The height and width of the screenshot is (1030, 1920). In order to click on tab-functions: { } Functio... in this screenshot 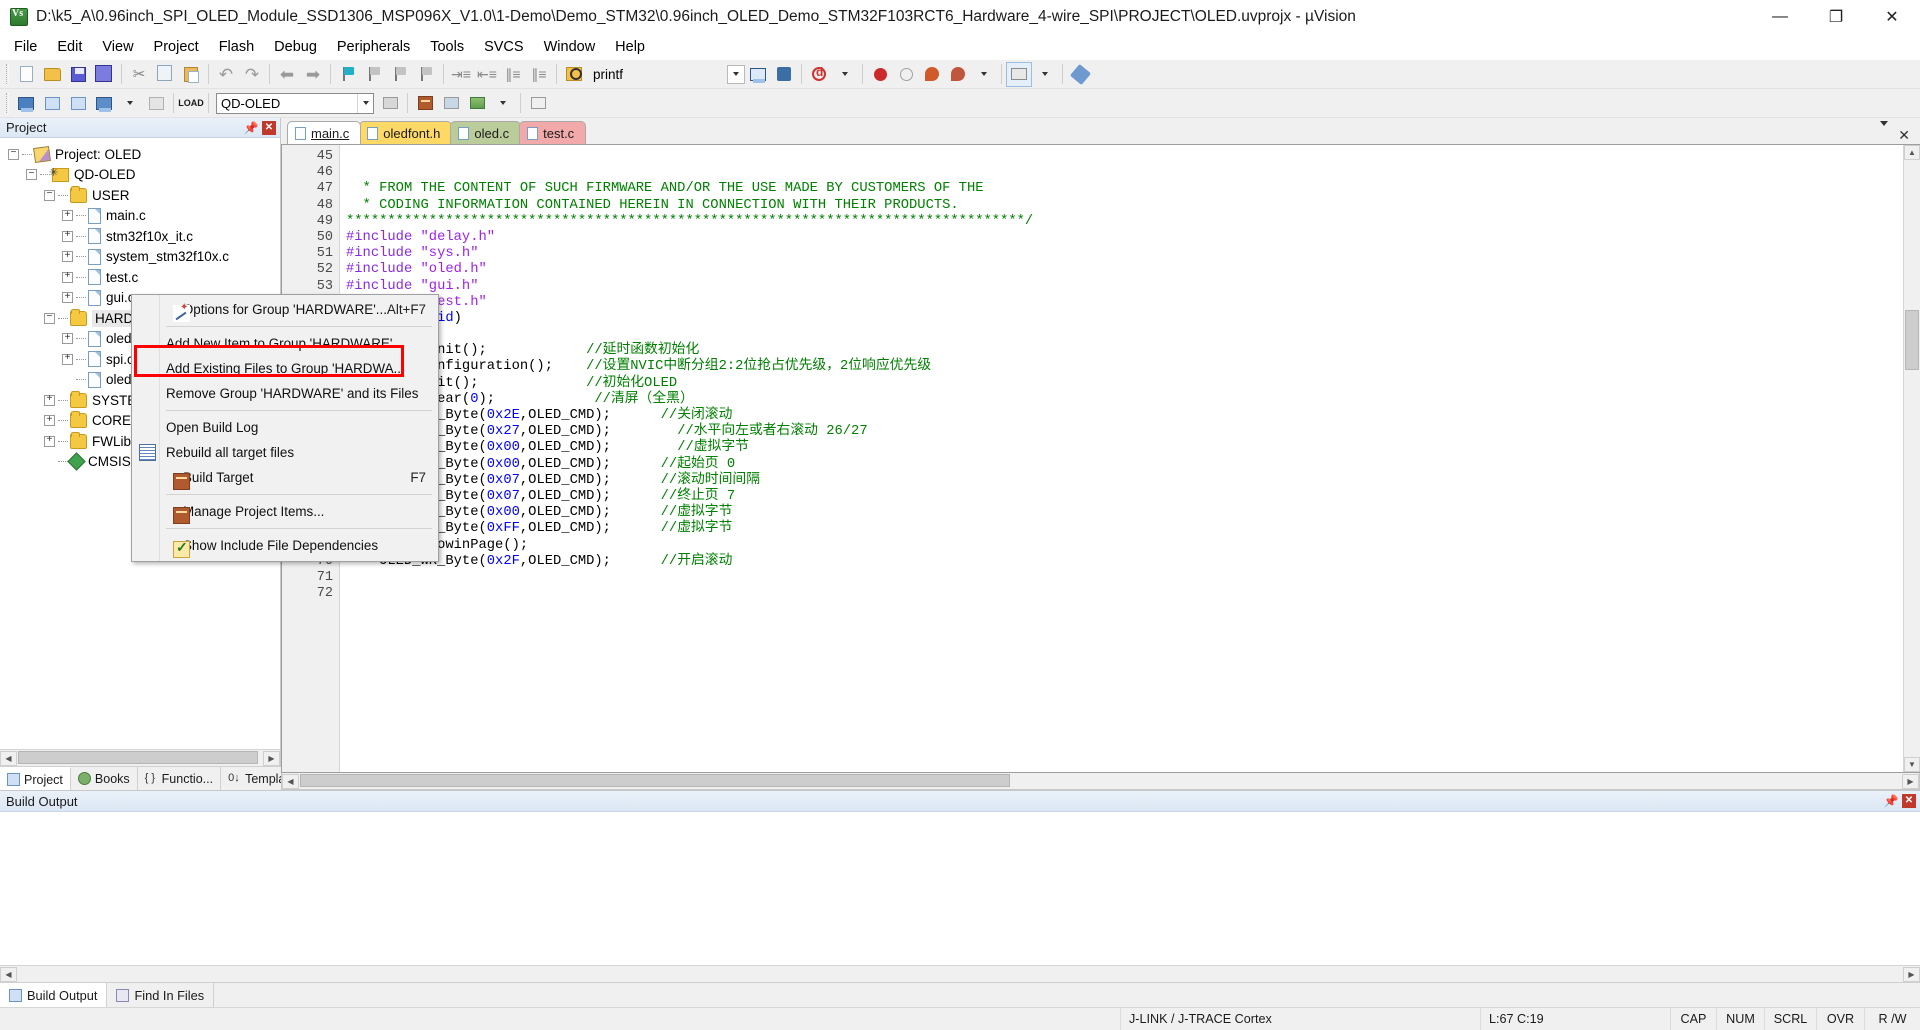, I will do `click(179, 778)`.